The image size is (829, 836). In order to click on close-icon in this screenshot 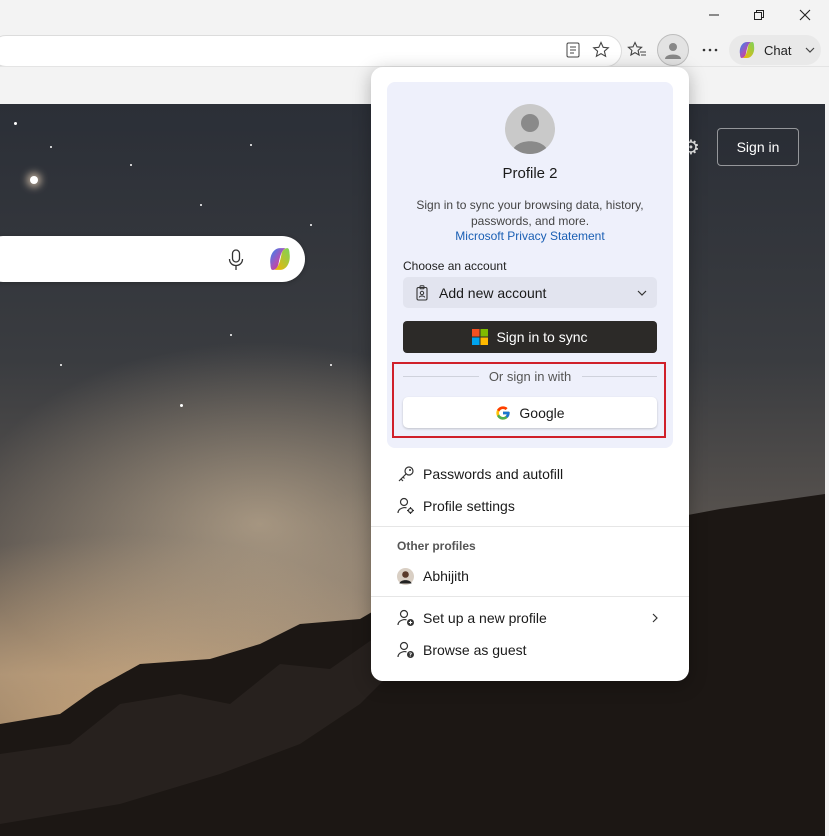, I will do `click(805, 15)`.